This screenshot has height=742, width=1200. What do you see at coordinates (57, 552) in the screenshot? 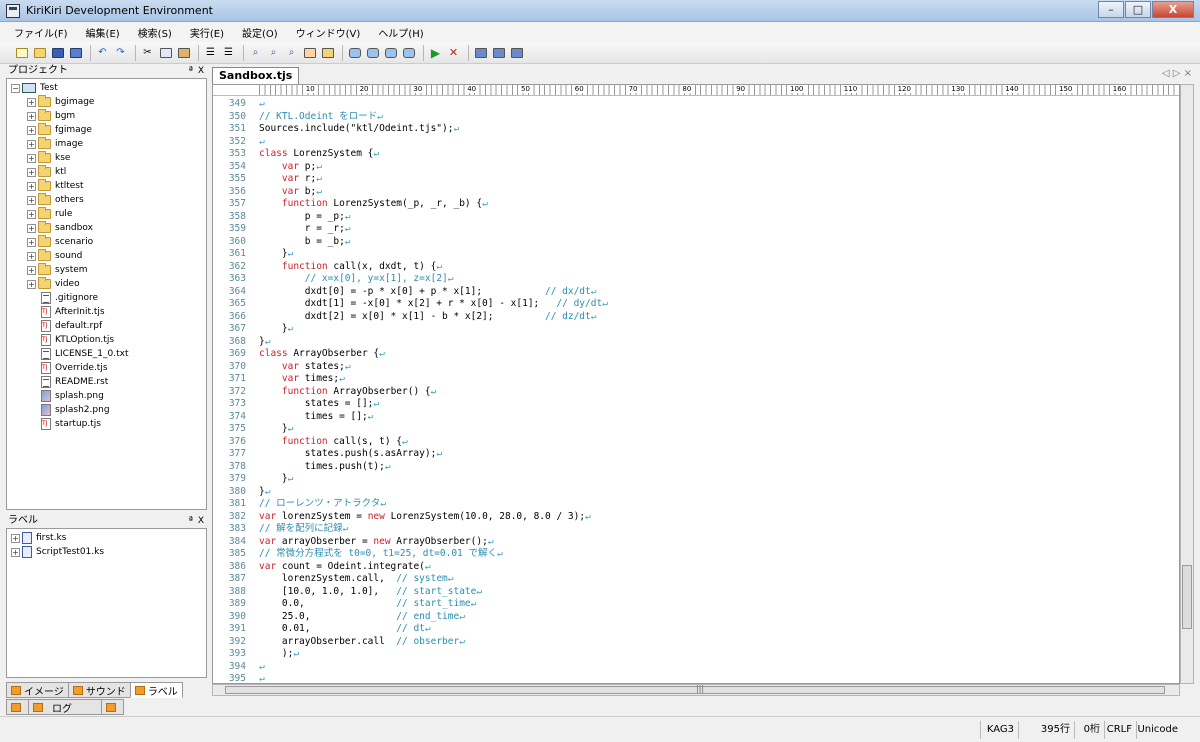
I see `label-file-item: + ScriptTest01.ks` at bounding box center [57, 552].